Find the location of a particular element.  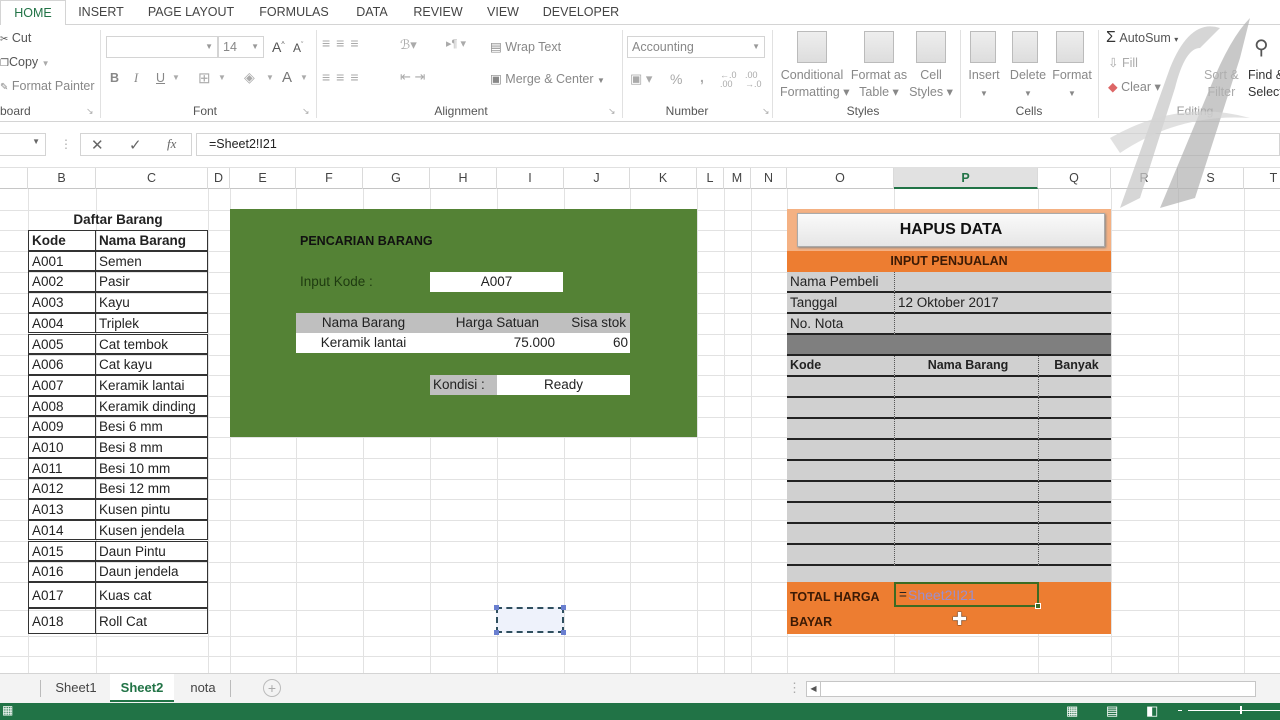

zoom-slider-thumb is located at coordinates (1241, 710).